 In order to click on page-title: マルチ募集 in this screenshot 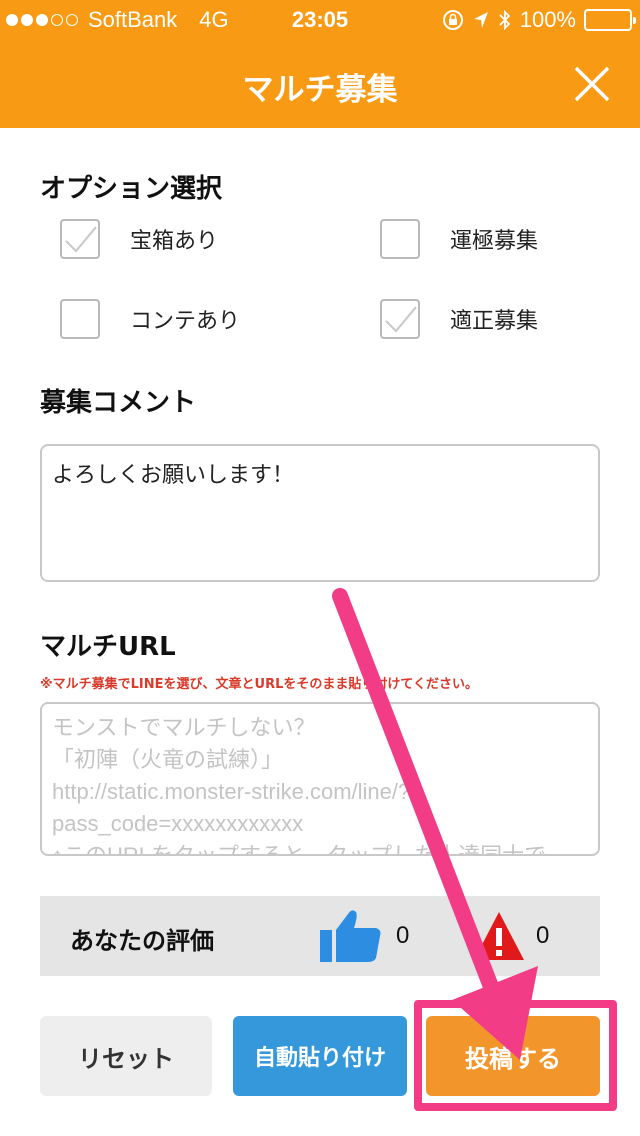, I will do `click(320, 90)`.